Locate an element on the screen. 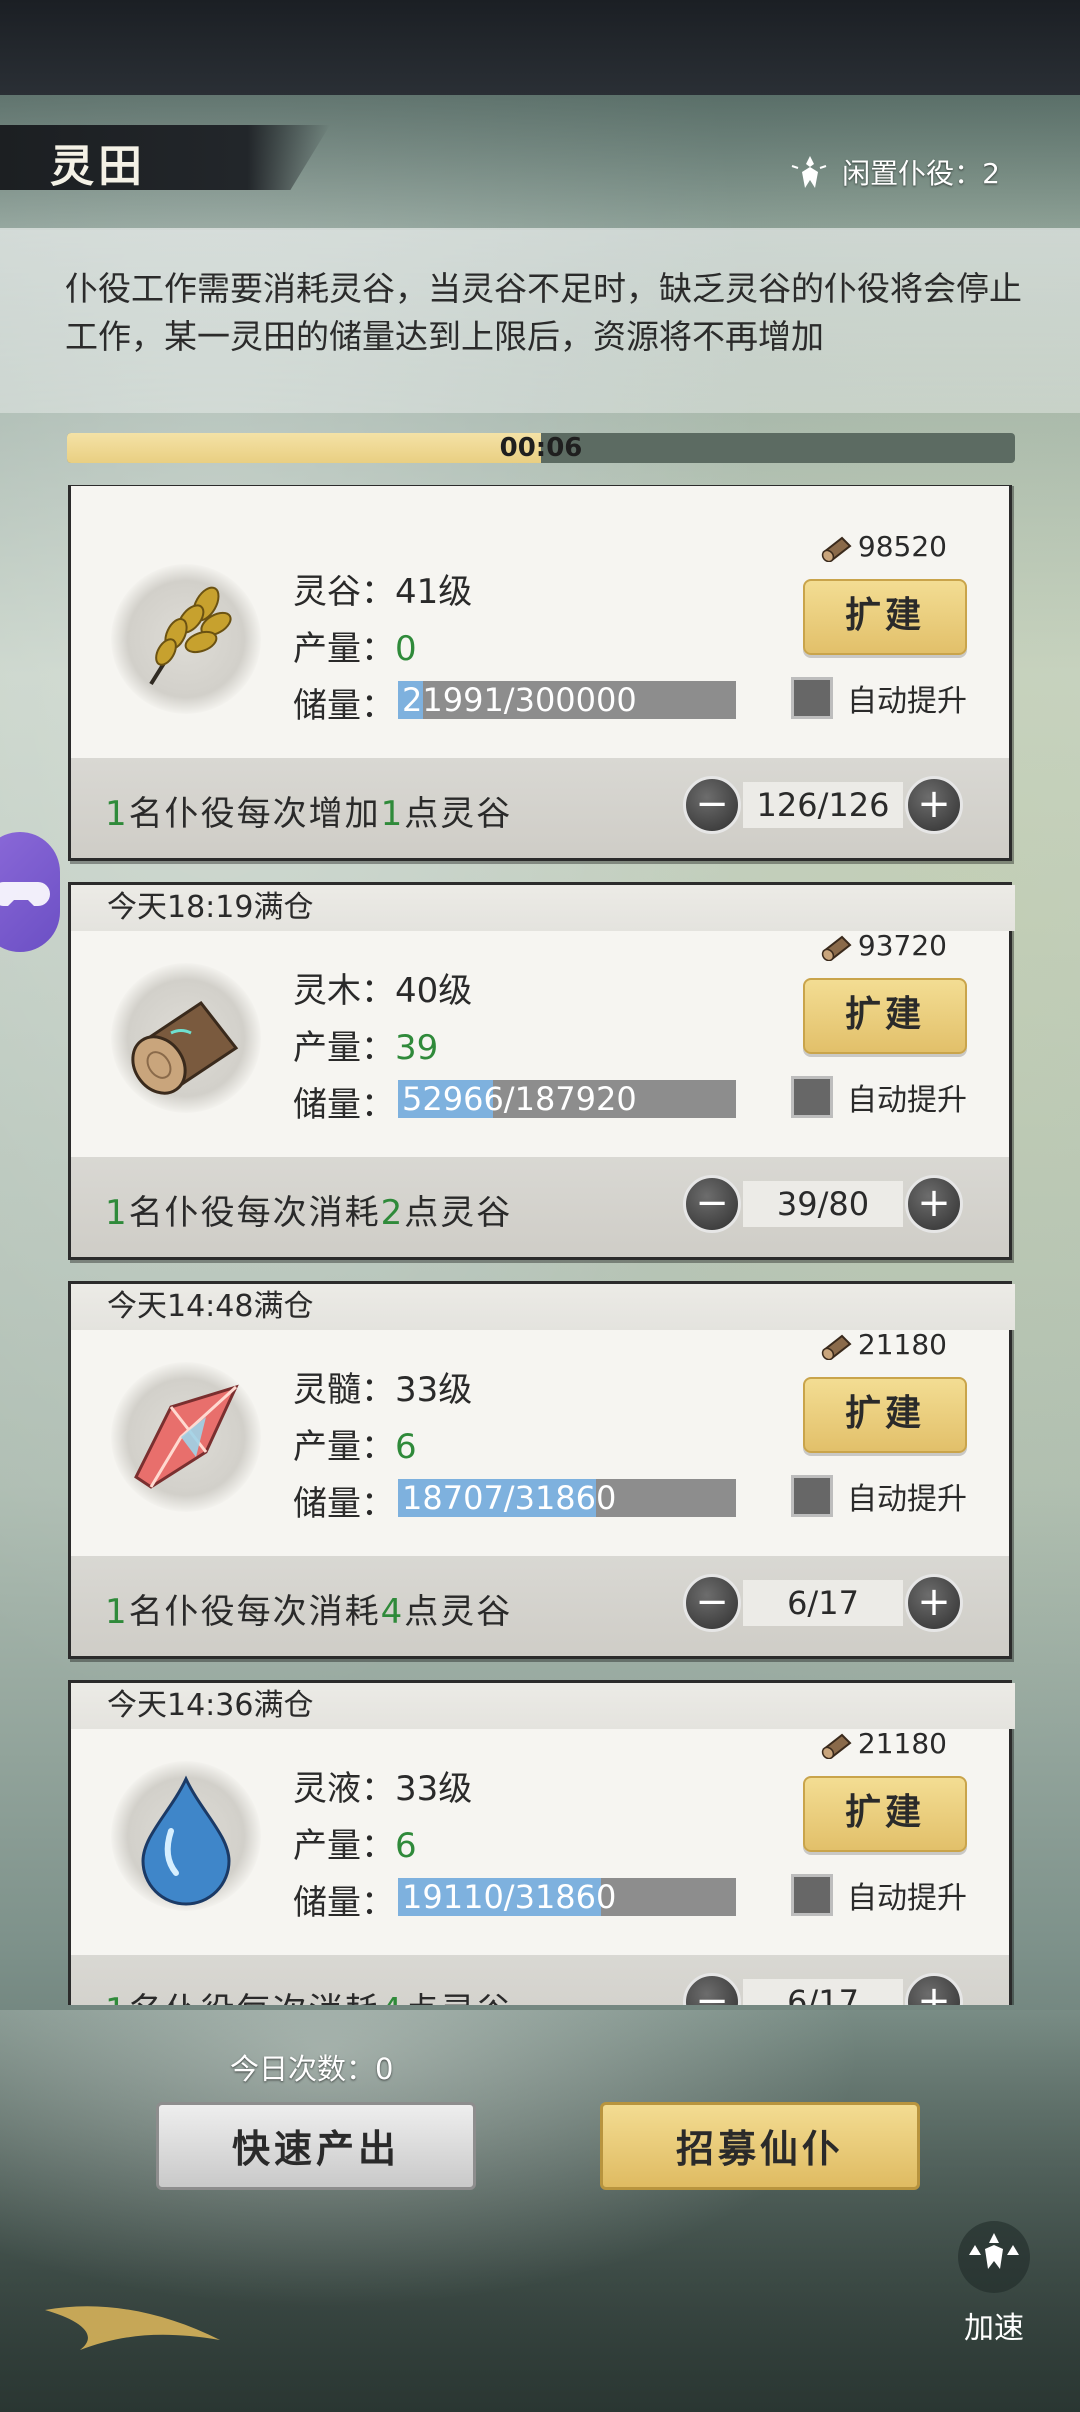 This screenshot has width=1080, height=2412. rule-text: 名仆役每次增加 is located at coordinates (254, 814).